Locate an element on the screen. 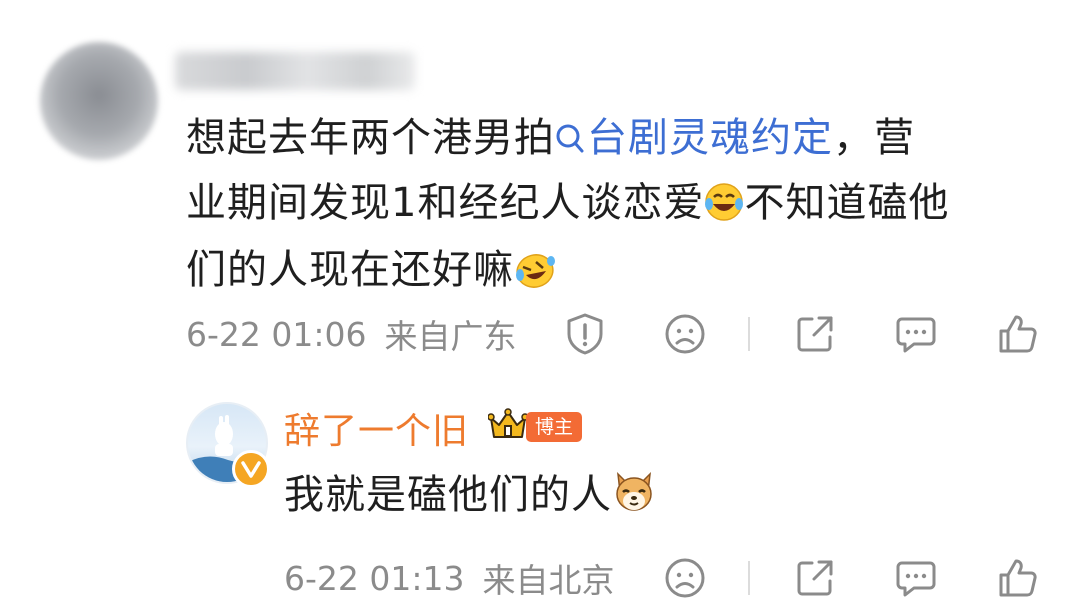  commenter-name-blurred is located at coordinates (295, 71).